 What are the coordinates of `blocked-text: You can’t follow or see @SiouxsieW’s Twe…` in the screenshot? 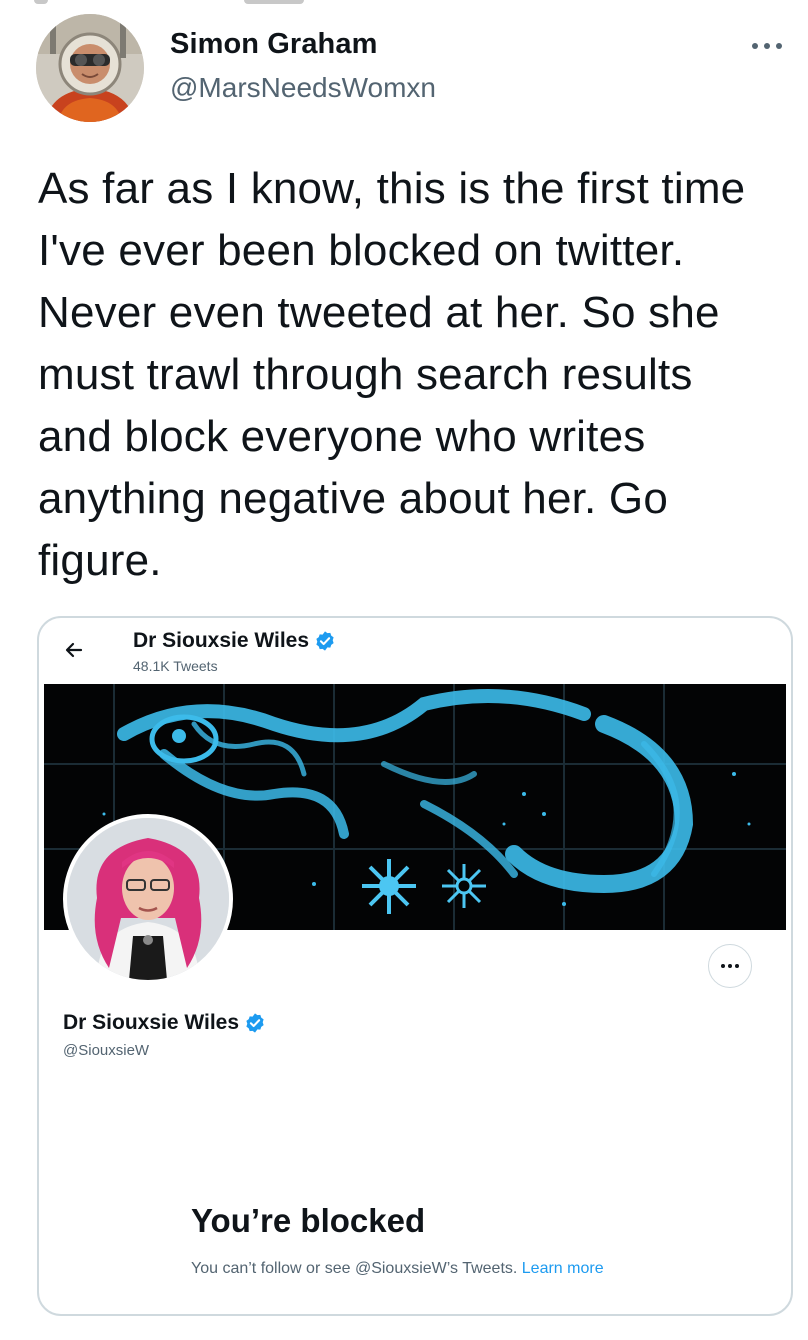 It's located at (354, 1268).